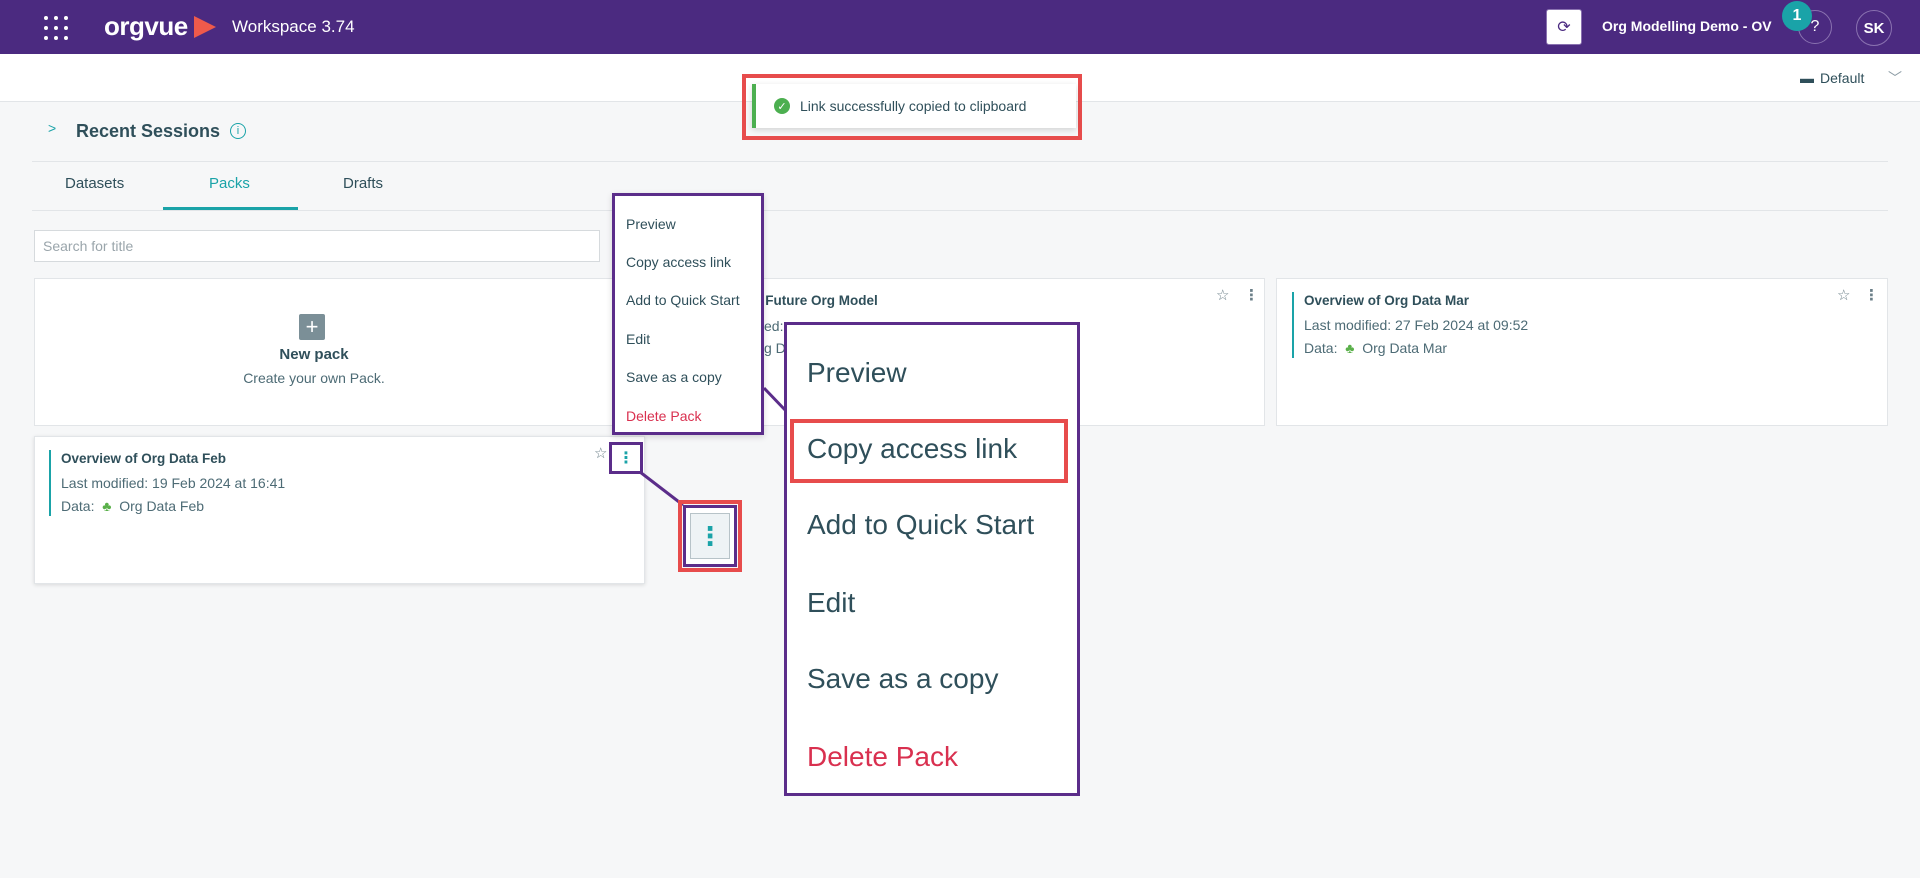 The width and height of the screenshot is (1920, 878). I want to click on user-avatar: SK, so click(1874, 28).